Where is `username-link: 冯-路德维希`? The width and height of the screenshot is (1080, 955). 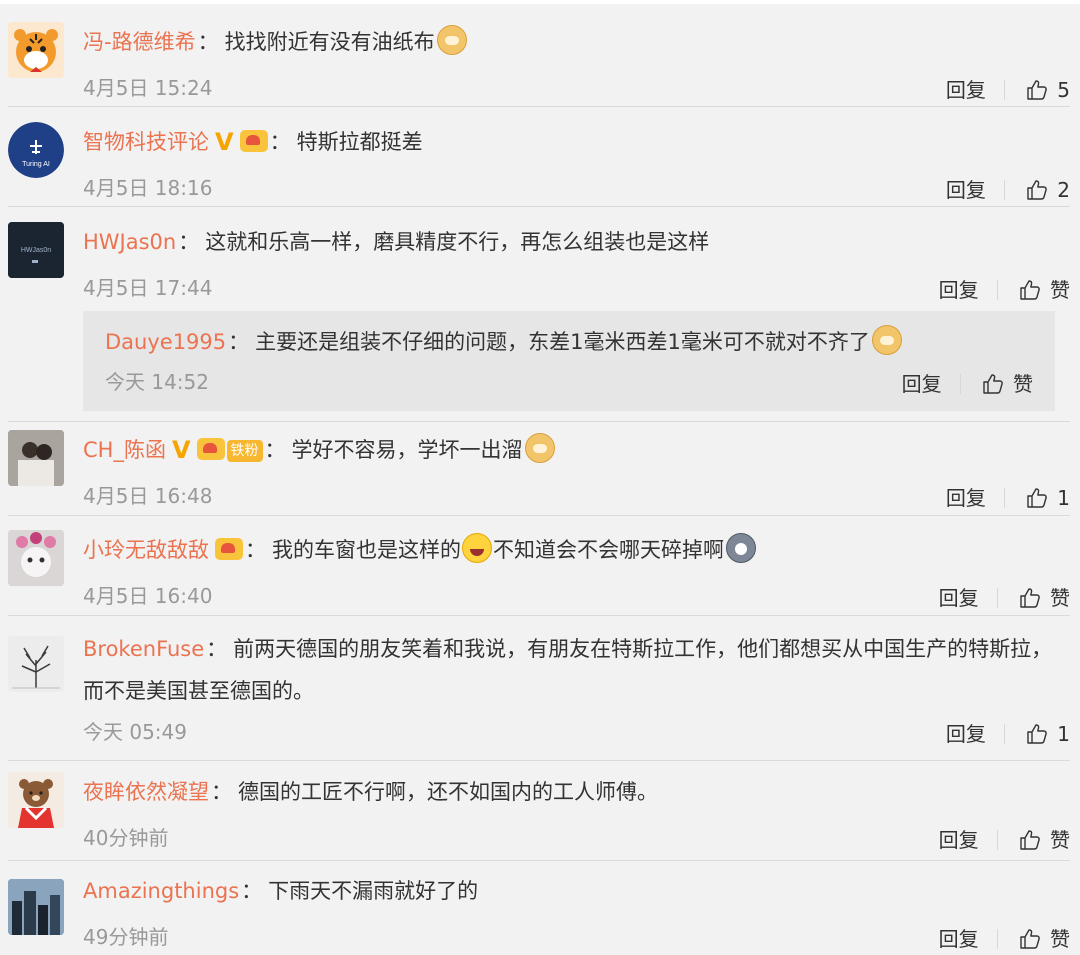
username-link: 冯-路德维希 is located at coordinates (139, 42).